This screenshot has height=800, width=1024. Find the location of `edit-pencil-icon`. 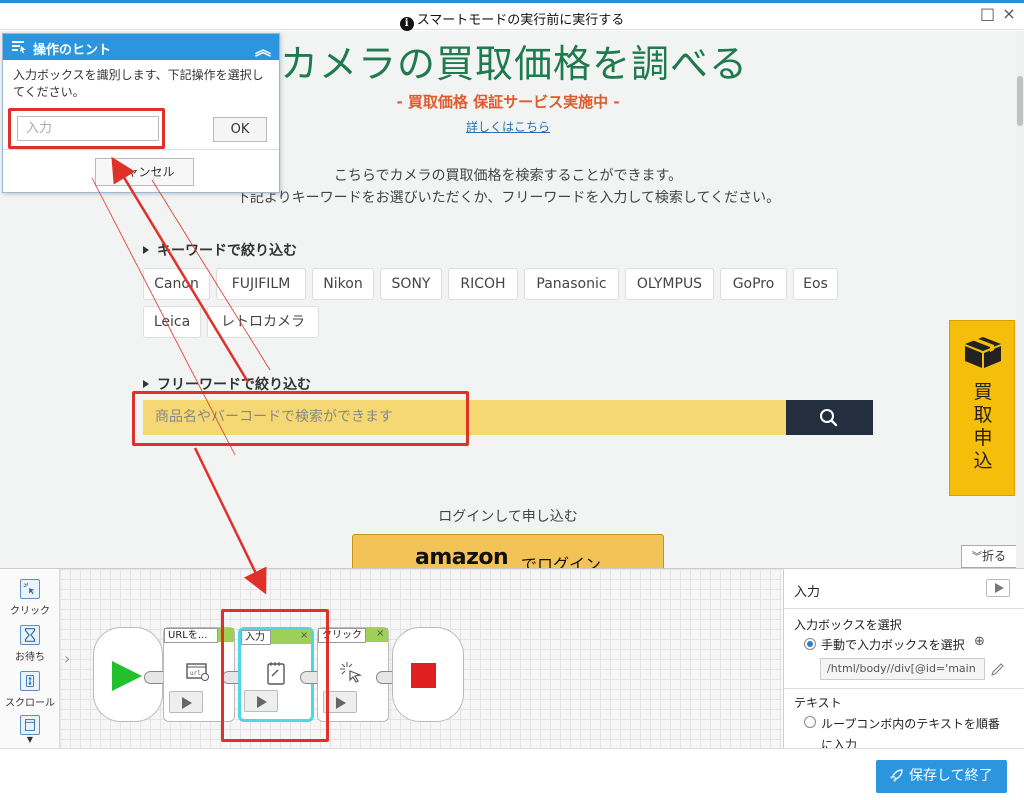

edit-pencil-icon is located at coordinates (996, 669).